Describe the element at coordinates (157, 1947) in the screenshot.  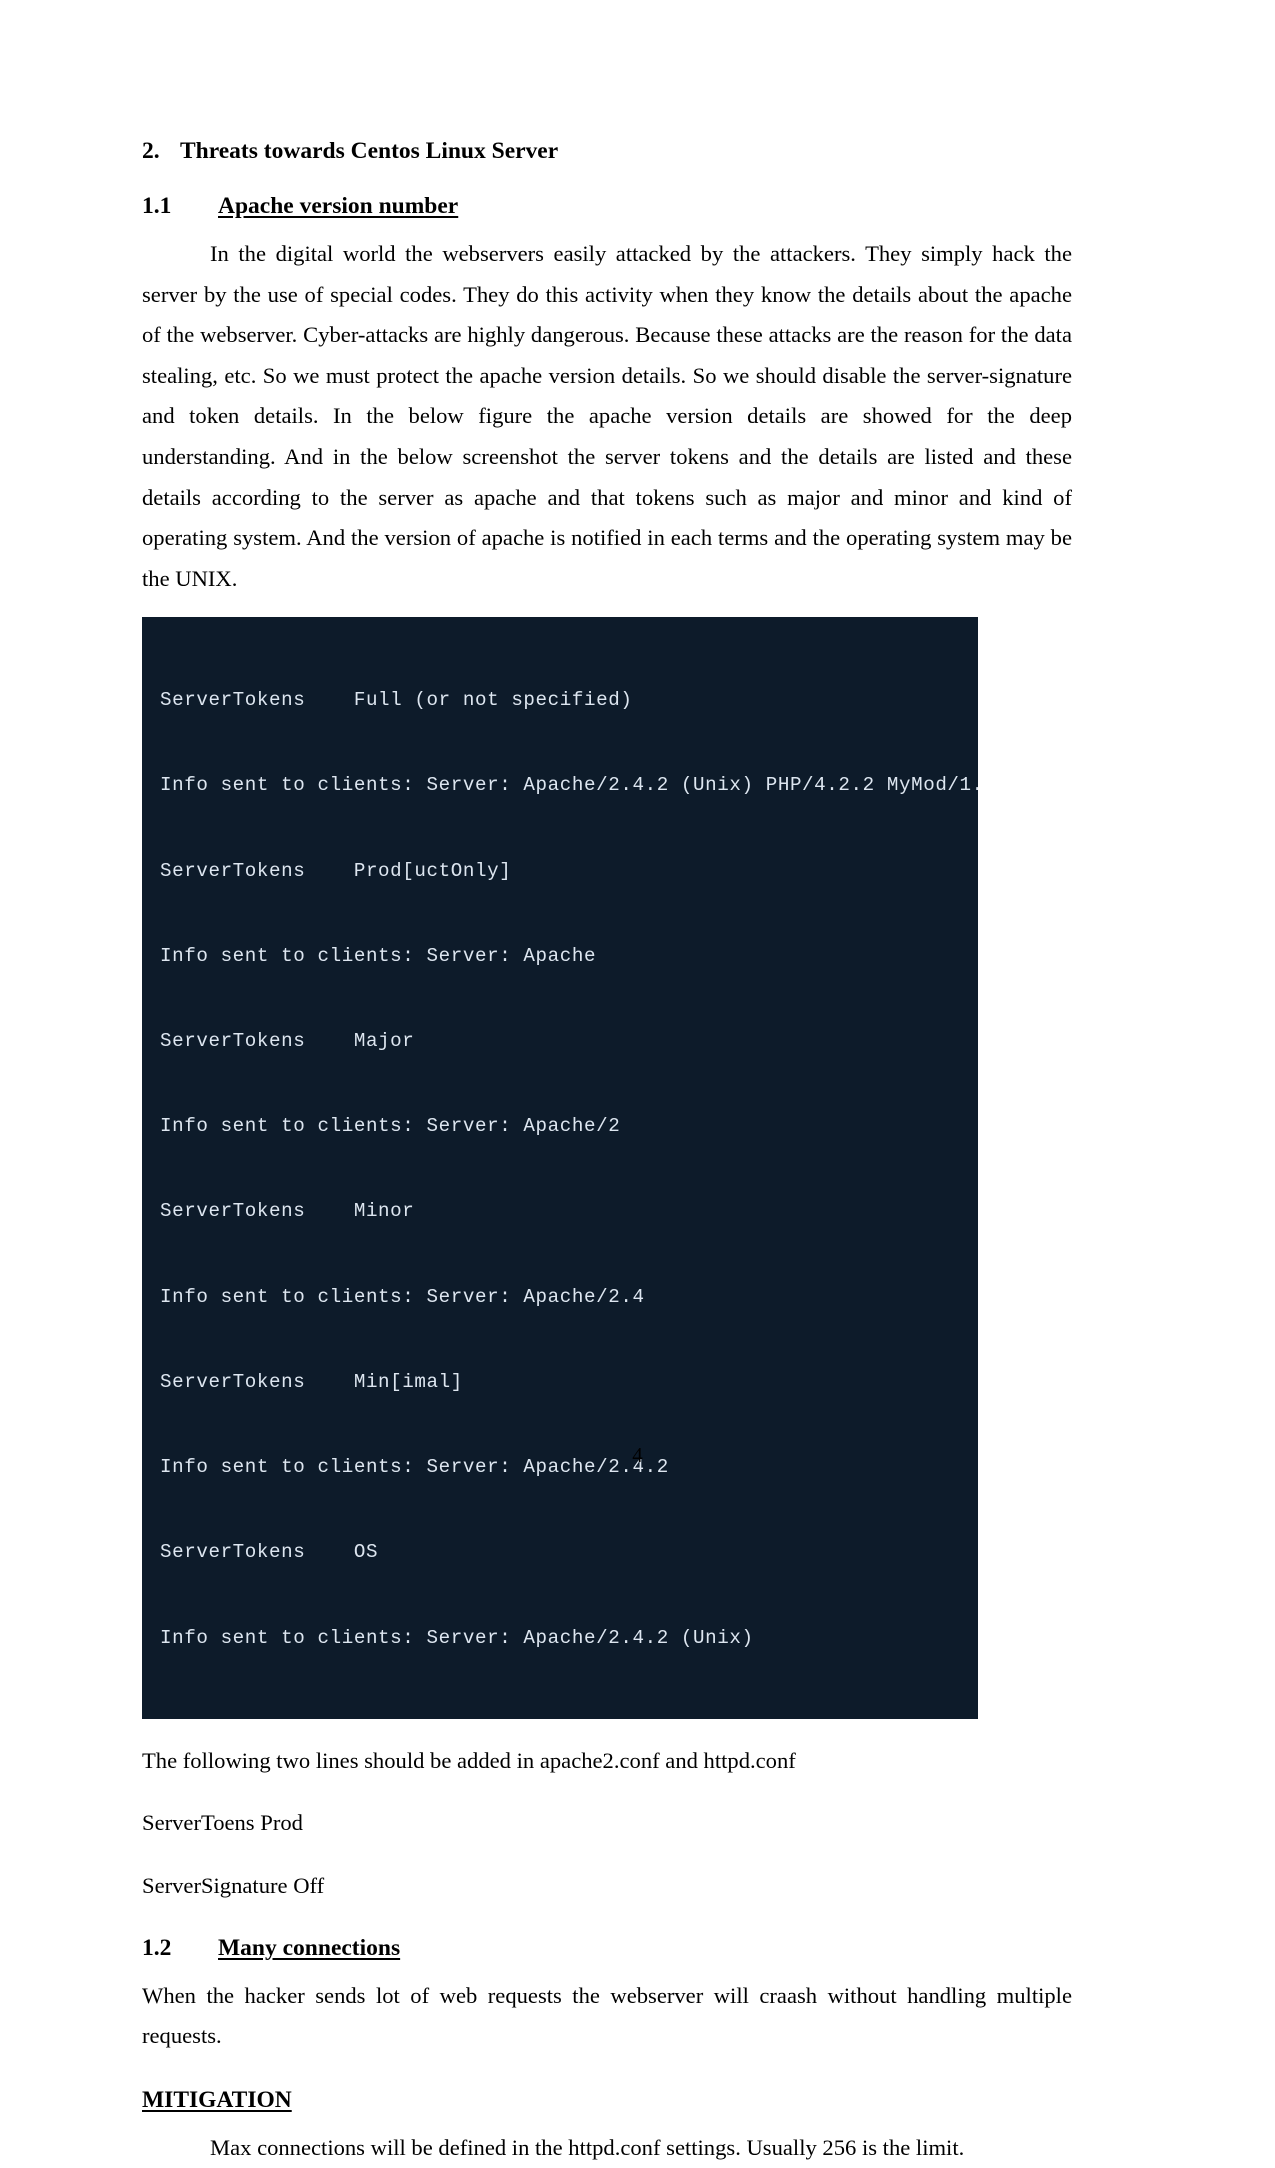
I see `heading-many-connections-number: 1.2` at that location.